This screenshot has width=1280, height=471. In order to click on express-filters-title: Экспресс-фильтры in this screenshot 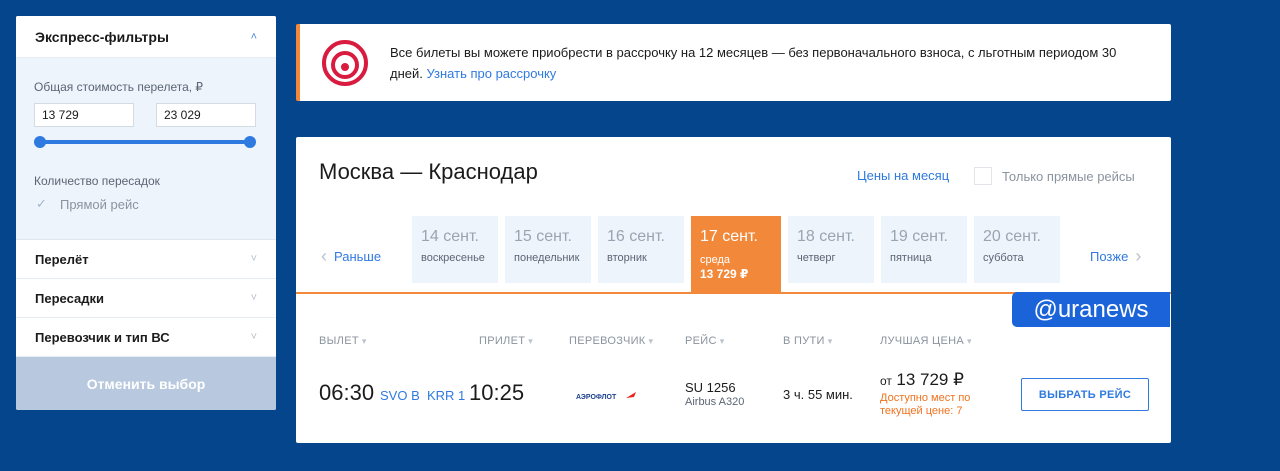, I will do `click(102, 36)`.